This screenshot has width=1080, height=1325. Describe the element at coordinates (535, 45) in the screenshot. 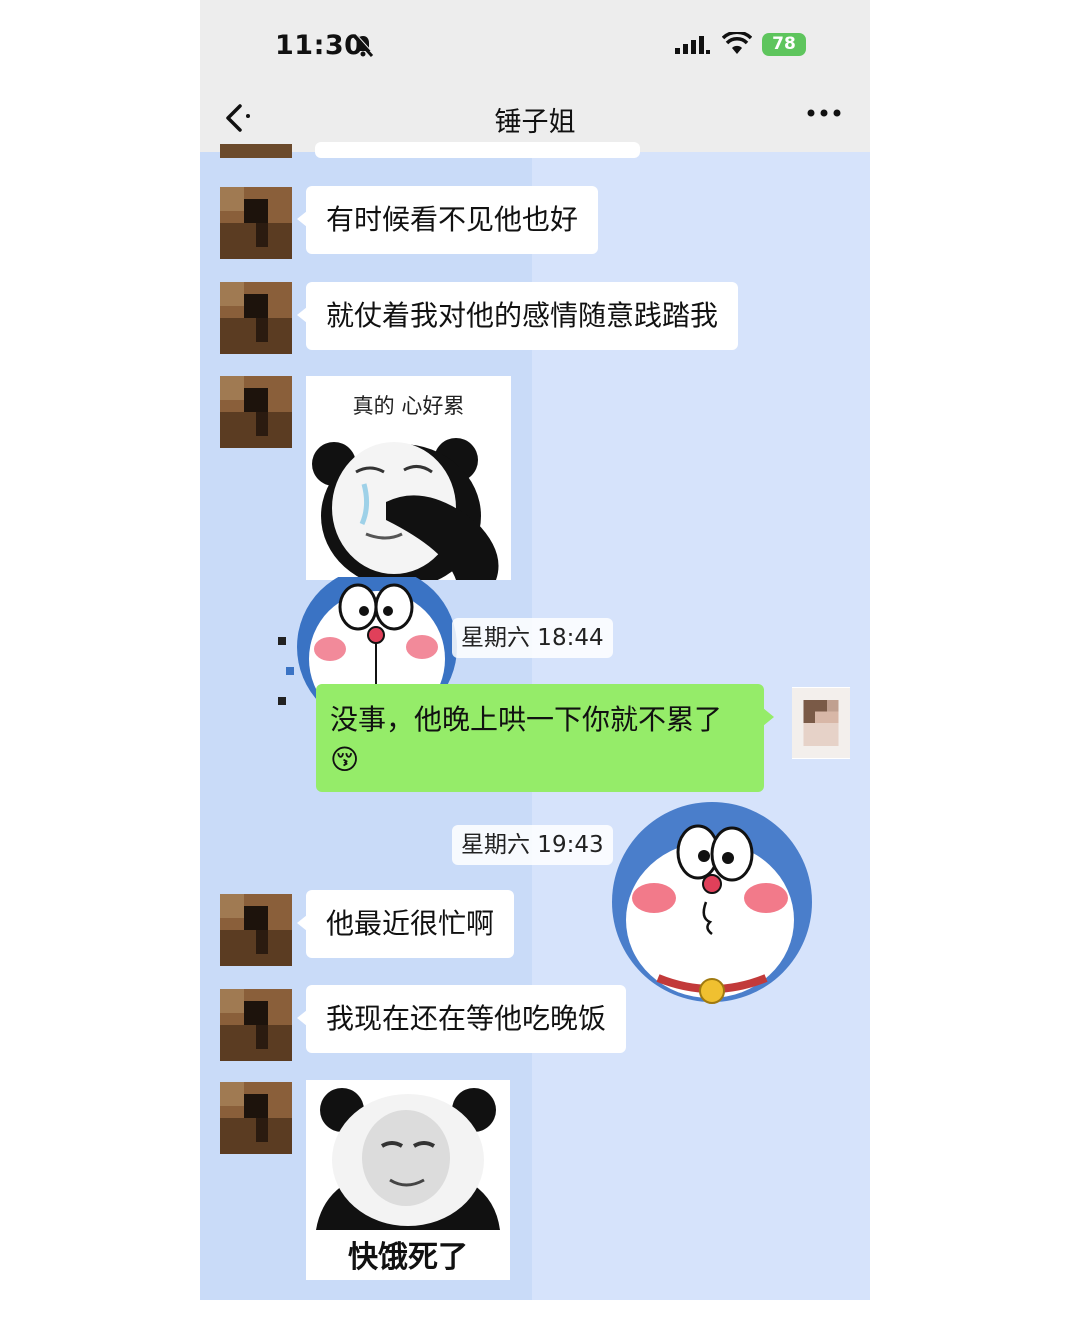

I see `status-bar: 11:30 78` at that location.